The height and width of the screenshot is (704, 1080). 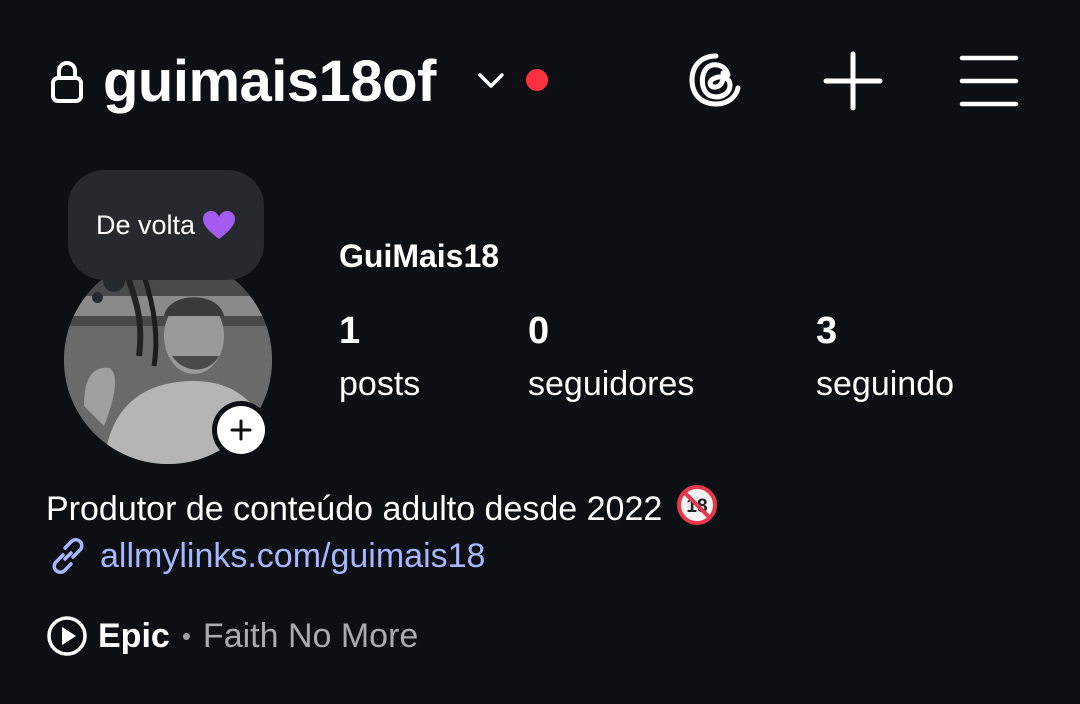 I want to click on artist-name: Faith No More, so click(x=310, y=636).